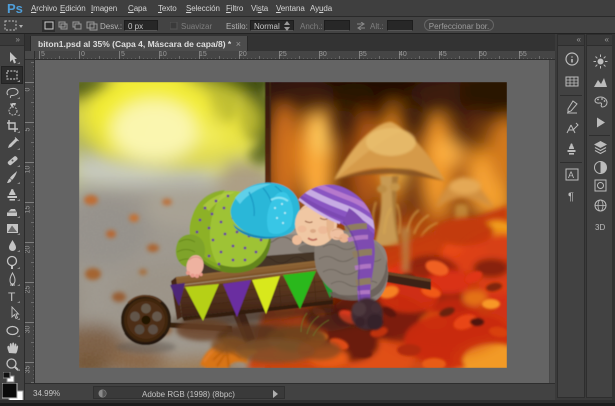 The image size is (615, 406). Describe the element at coordinates (600, 227) in the screenshot. I see `svg-text: 3D` at that location.